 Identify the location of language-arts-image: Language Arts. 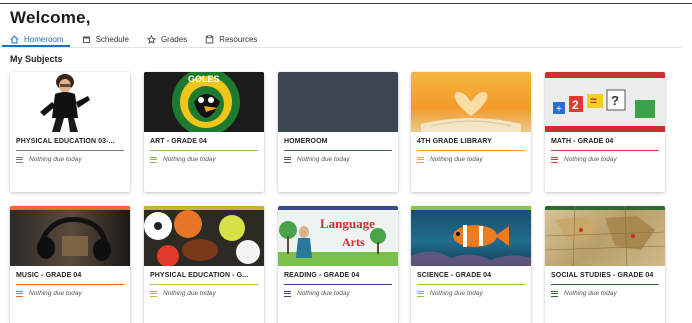
(338, 236).